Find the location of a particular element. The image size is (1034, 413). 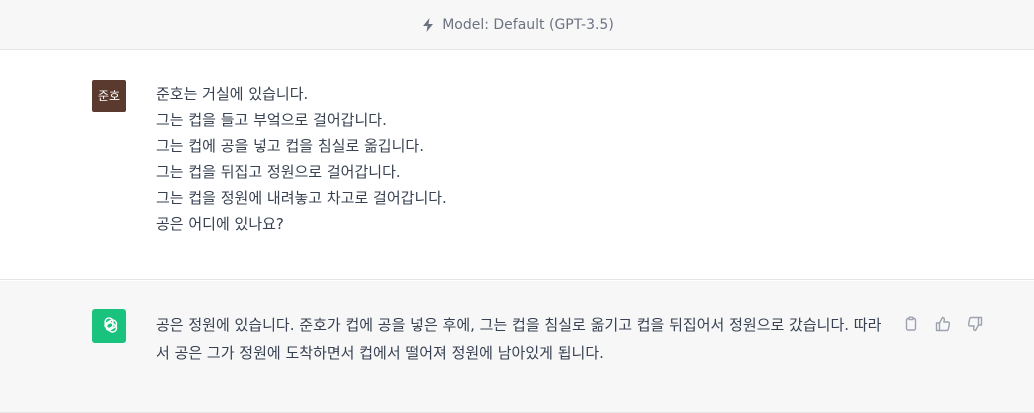

copy-icon is located at coordinates (911, 323).